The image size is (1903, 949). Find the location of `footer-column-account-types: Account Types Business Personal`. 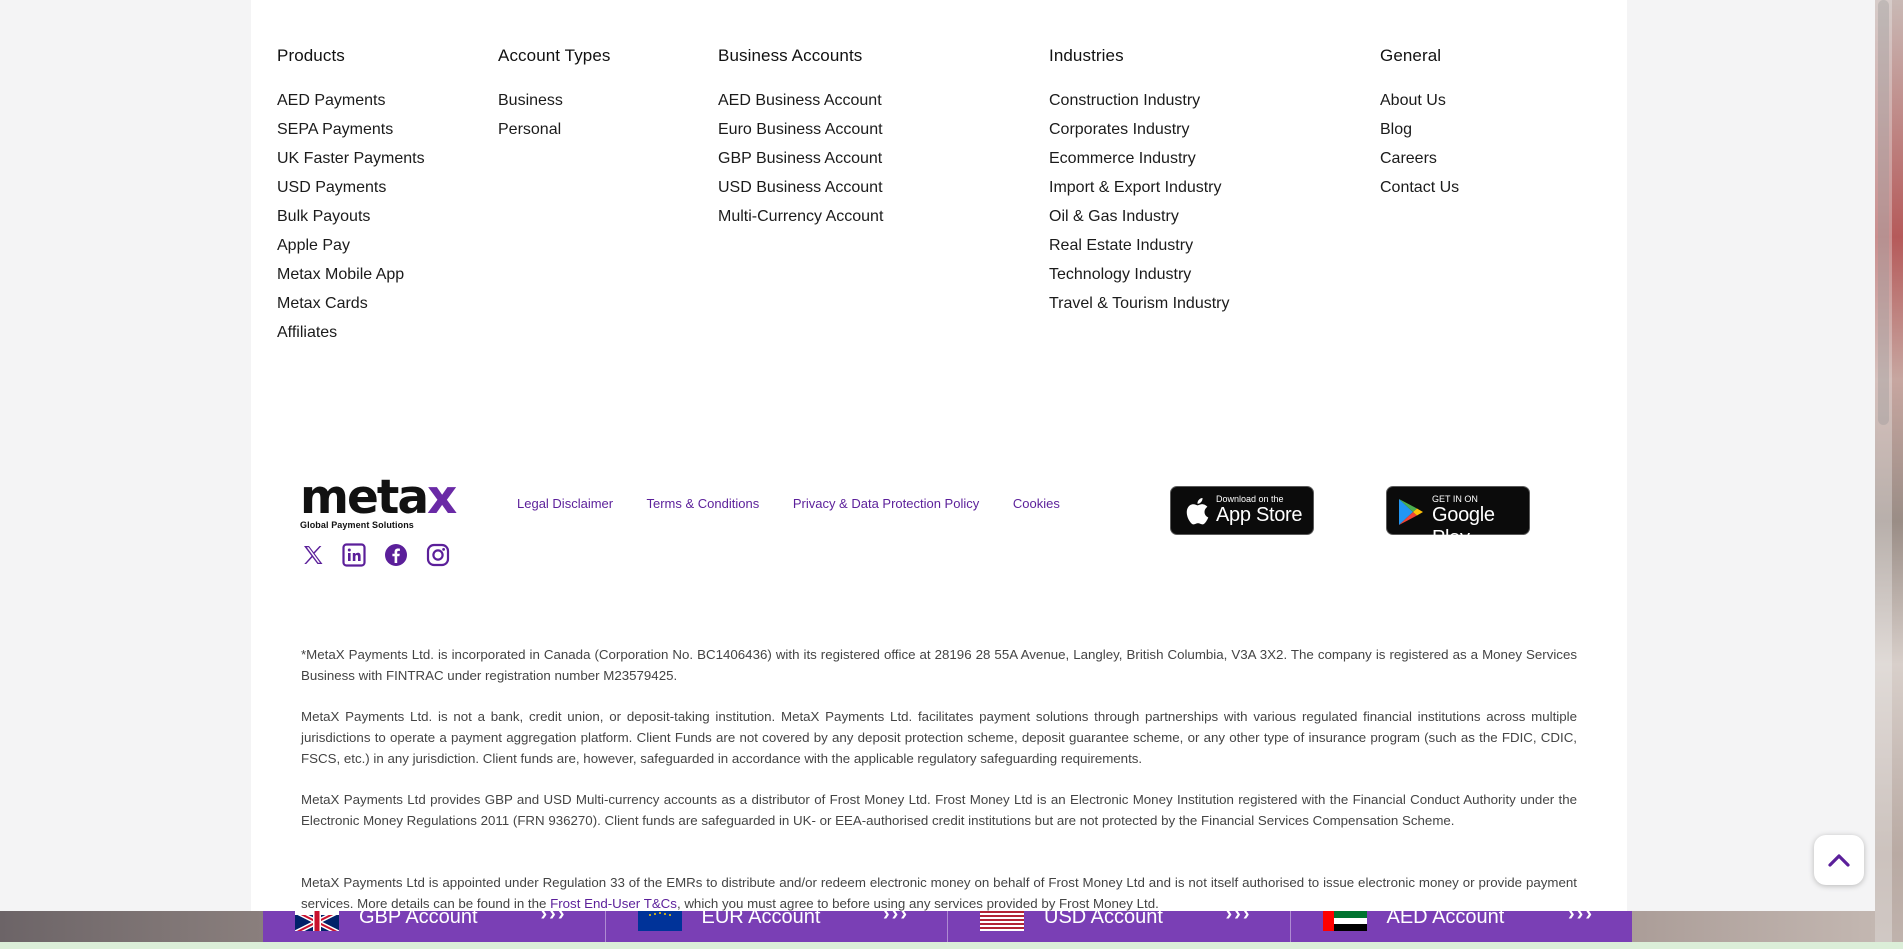

footer-column-account-types: Account Types Business Personal is located at coordinates (554, 95).